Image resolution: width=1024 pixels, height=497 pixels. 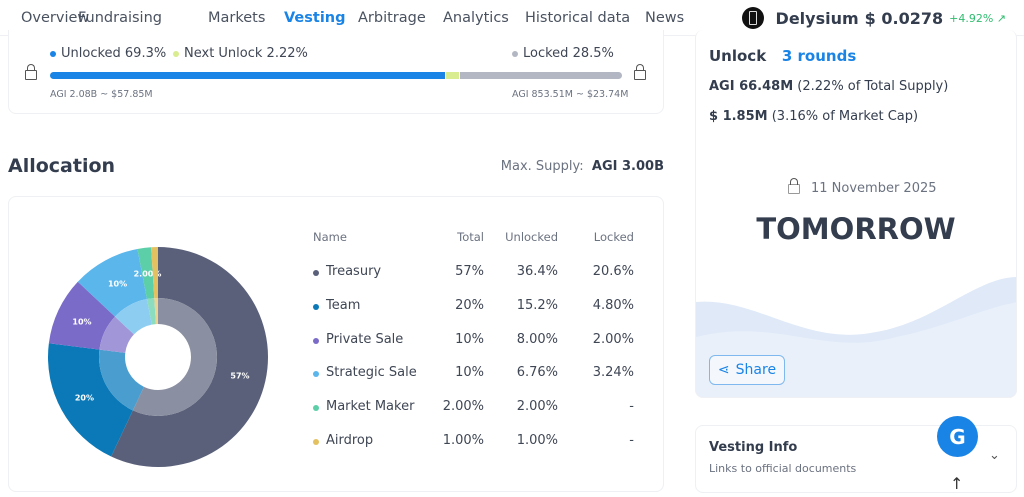 What do you see at coordinates (247, 75) in the screenshot?
I see `progress-unlocked` at bounding box center [247, 75].